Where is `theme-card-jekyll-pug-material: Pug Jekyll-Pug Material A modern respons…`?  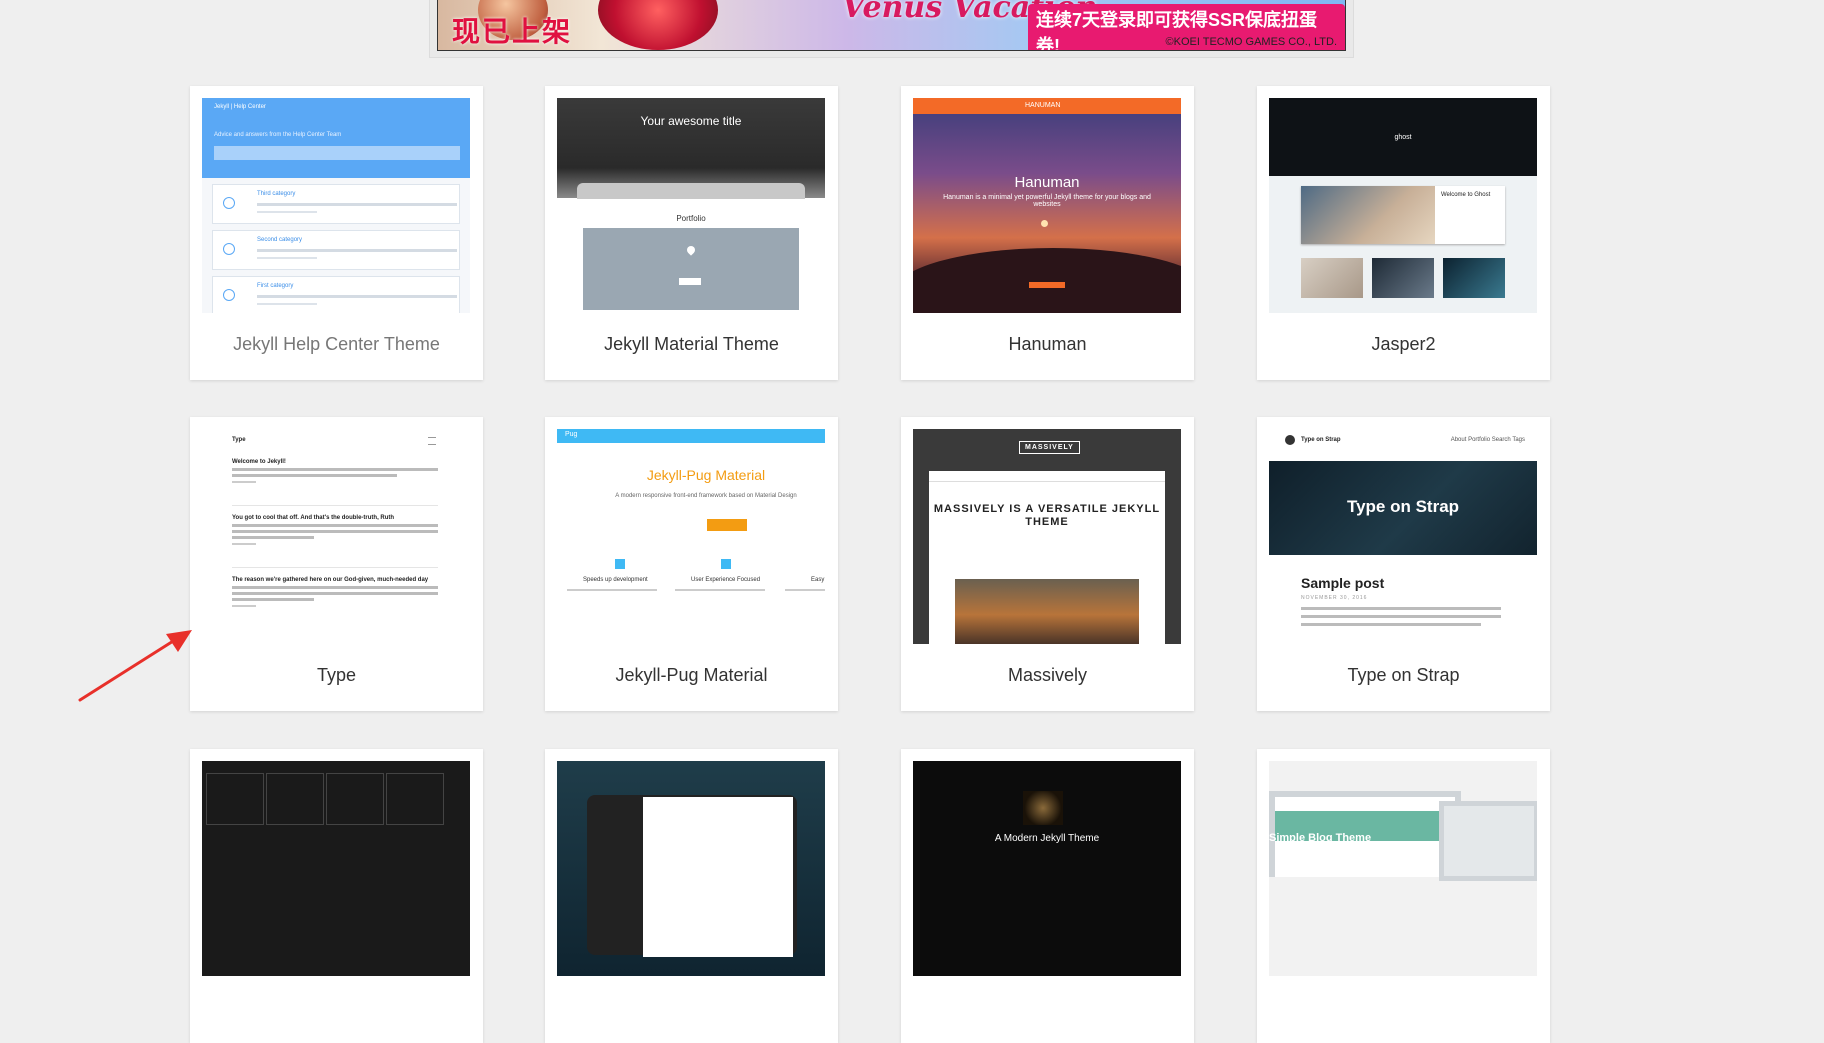 theme-card-jekyll-pug-material: Pug Jekyll-Pug Material A modern respons… is located at coordinates (691, 564).